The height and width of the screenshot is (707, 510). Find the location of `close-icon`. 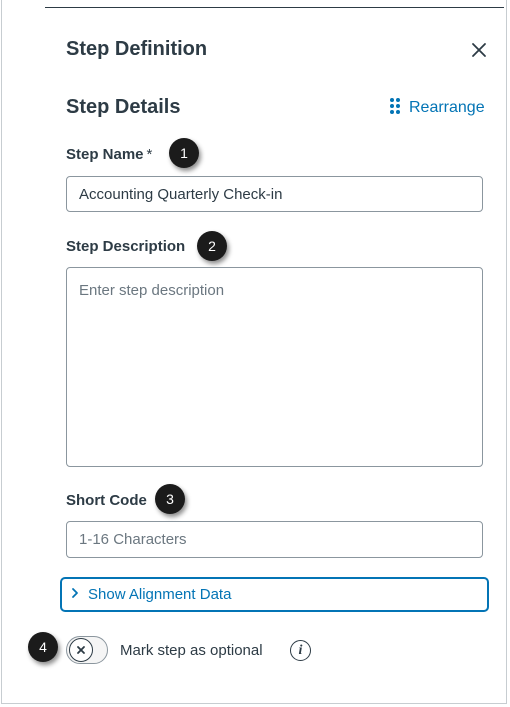

close-icon is located at coordinates (479, 50).